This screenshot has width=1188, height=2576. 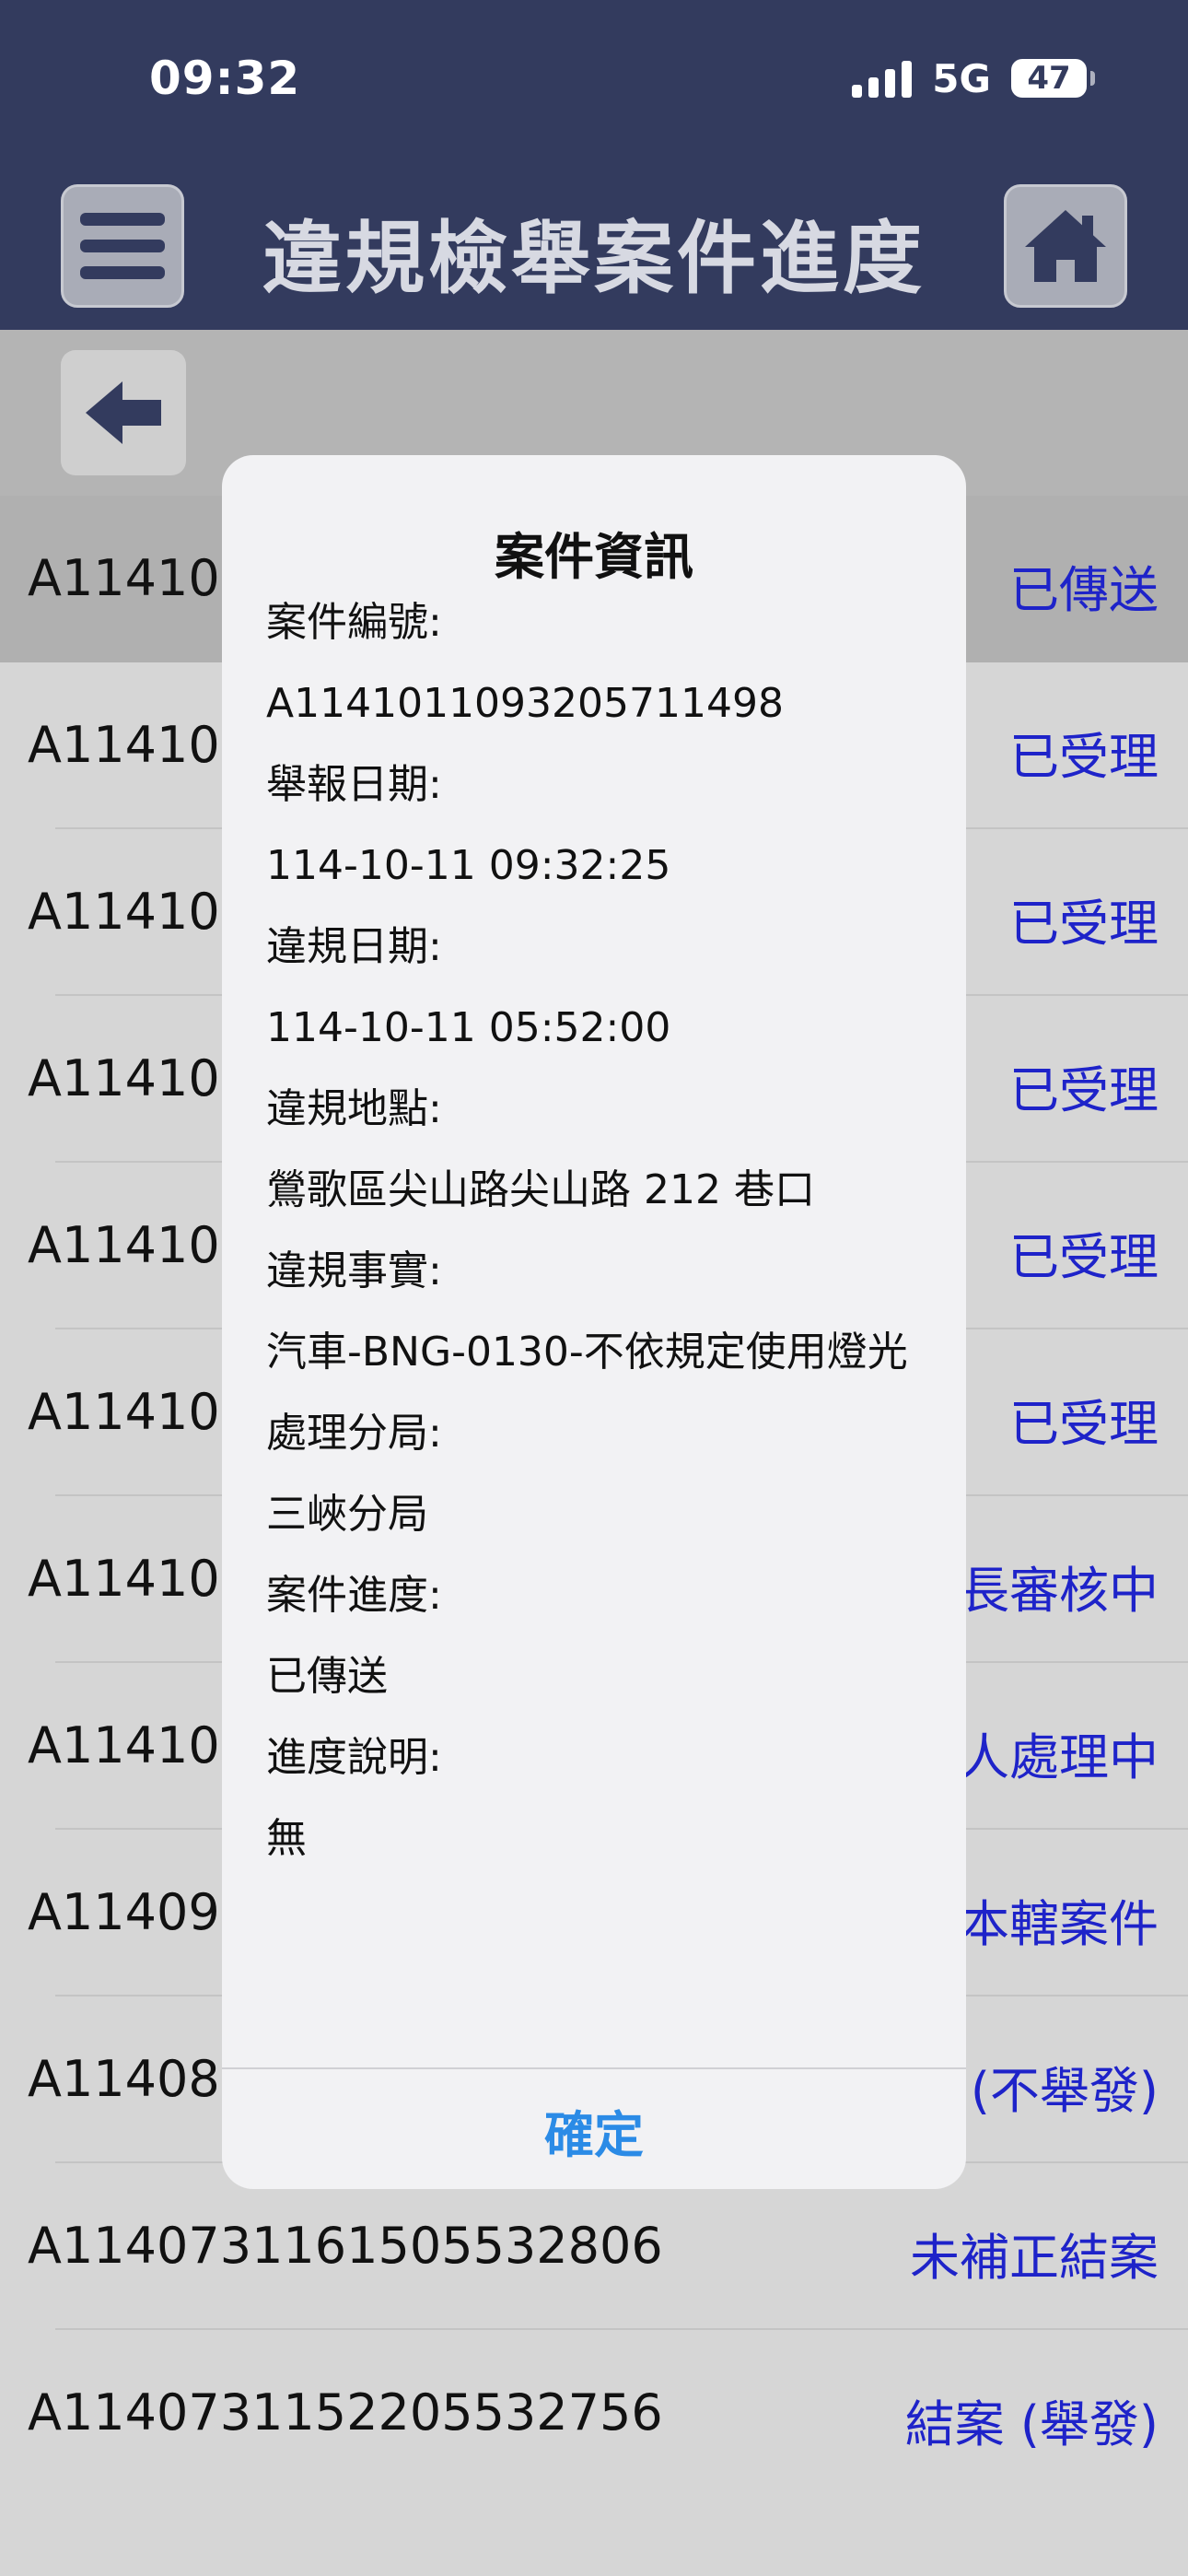 I want to click on home-icon, so click(x=1065, y=246).